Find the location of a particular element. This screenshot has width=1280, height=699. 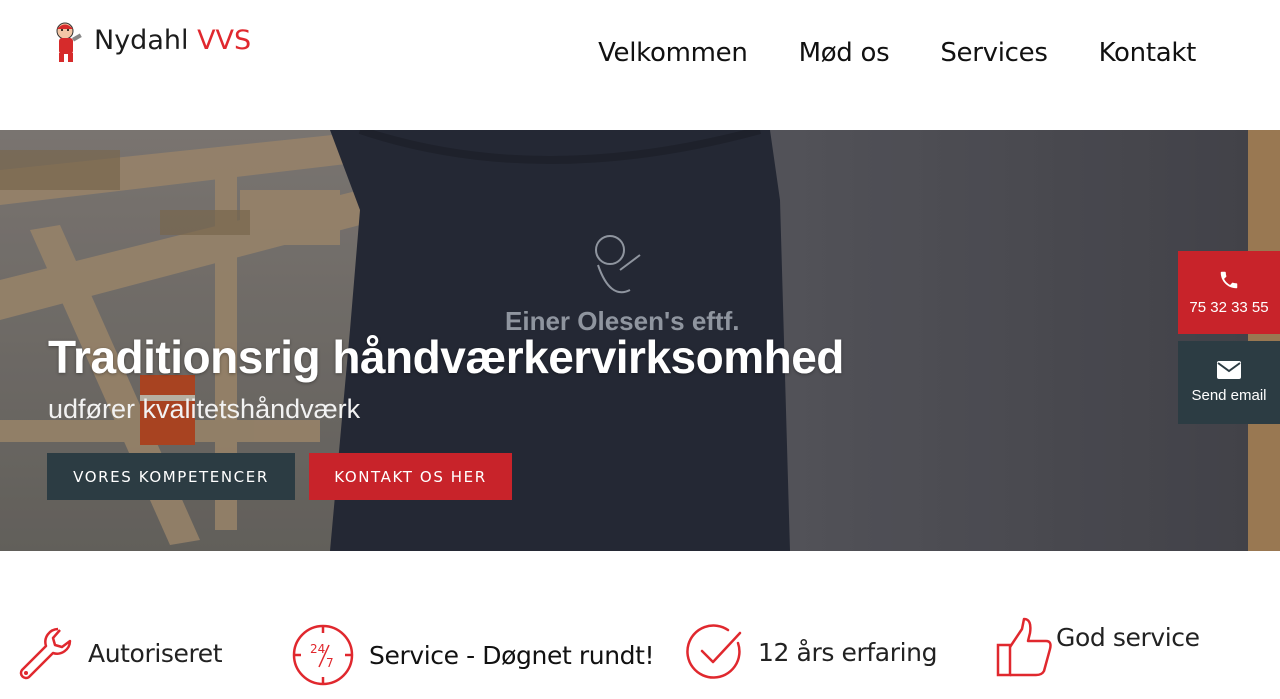

clock-24-7-icon: 24 7 is located at coordinates (323, 655).